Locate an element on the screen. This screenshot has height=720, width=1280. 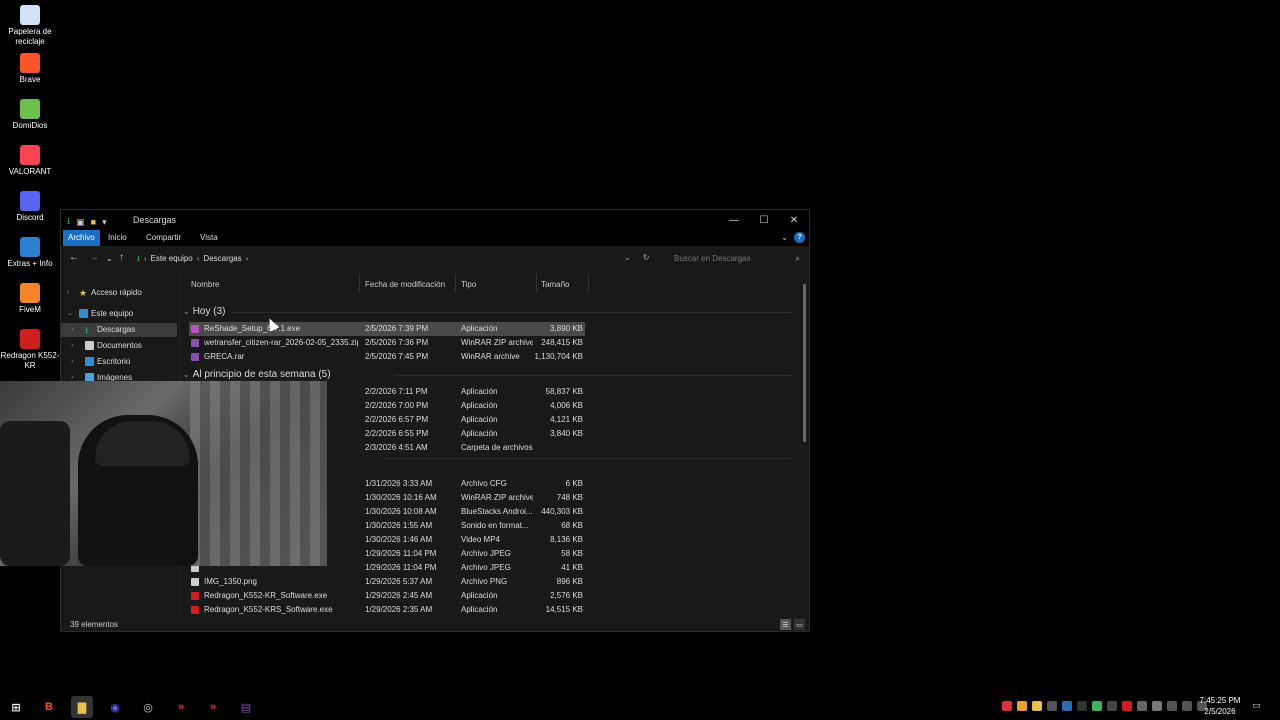
steam-icon is located at coordinates (1067, 706).